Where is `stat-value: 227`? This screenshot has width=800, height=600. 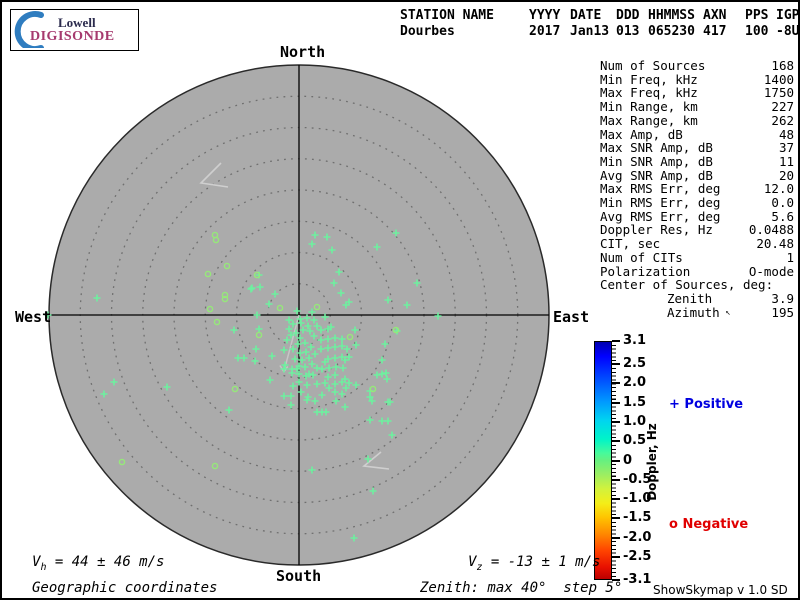
stat-value: 227 is located at coordinates (782, 107).